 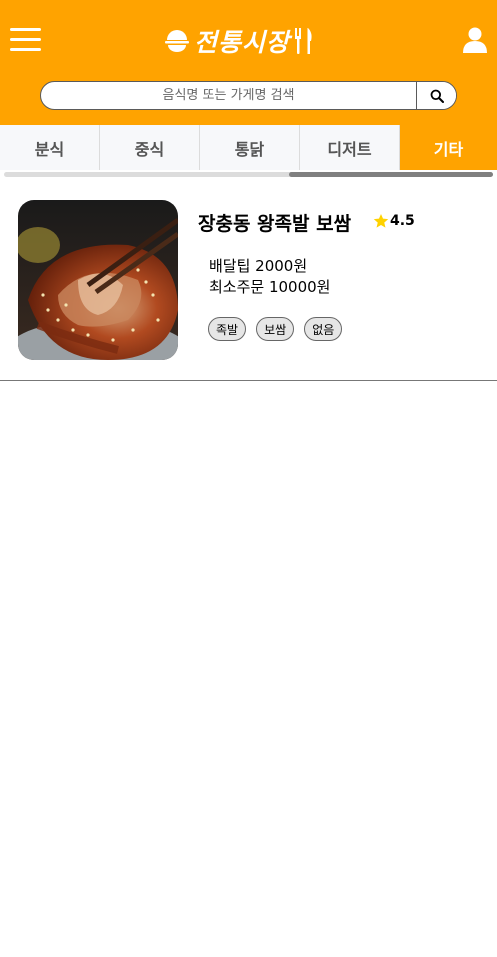 I want to click on tab-chinese: 중식, so click(x=150, y=147).